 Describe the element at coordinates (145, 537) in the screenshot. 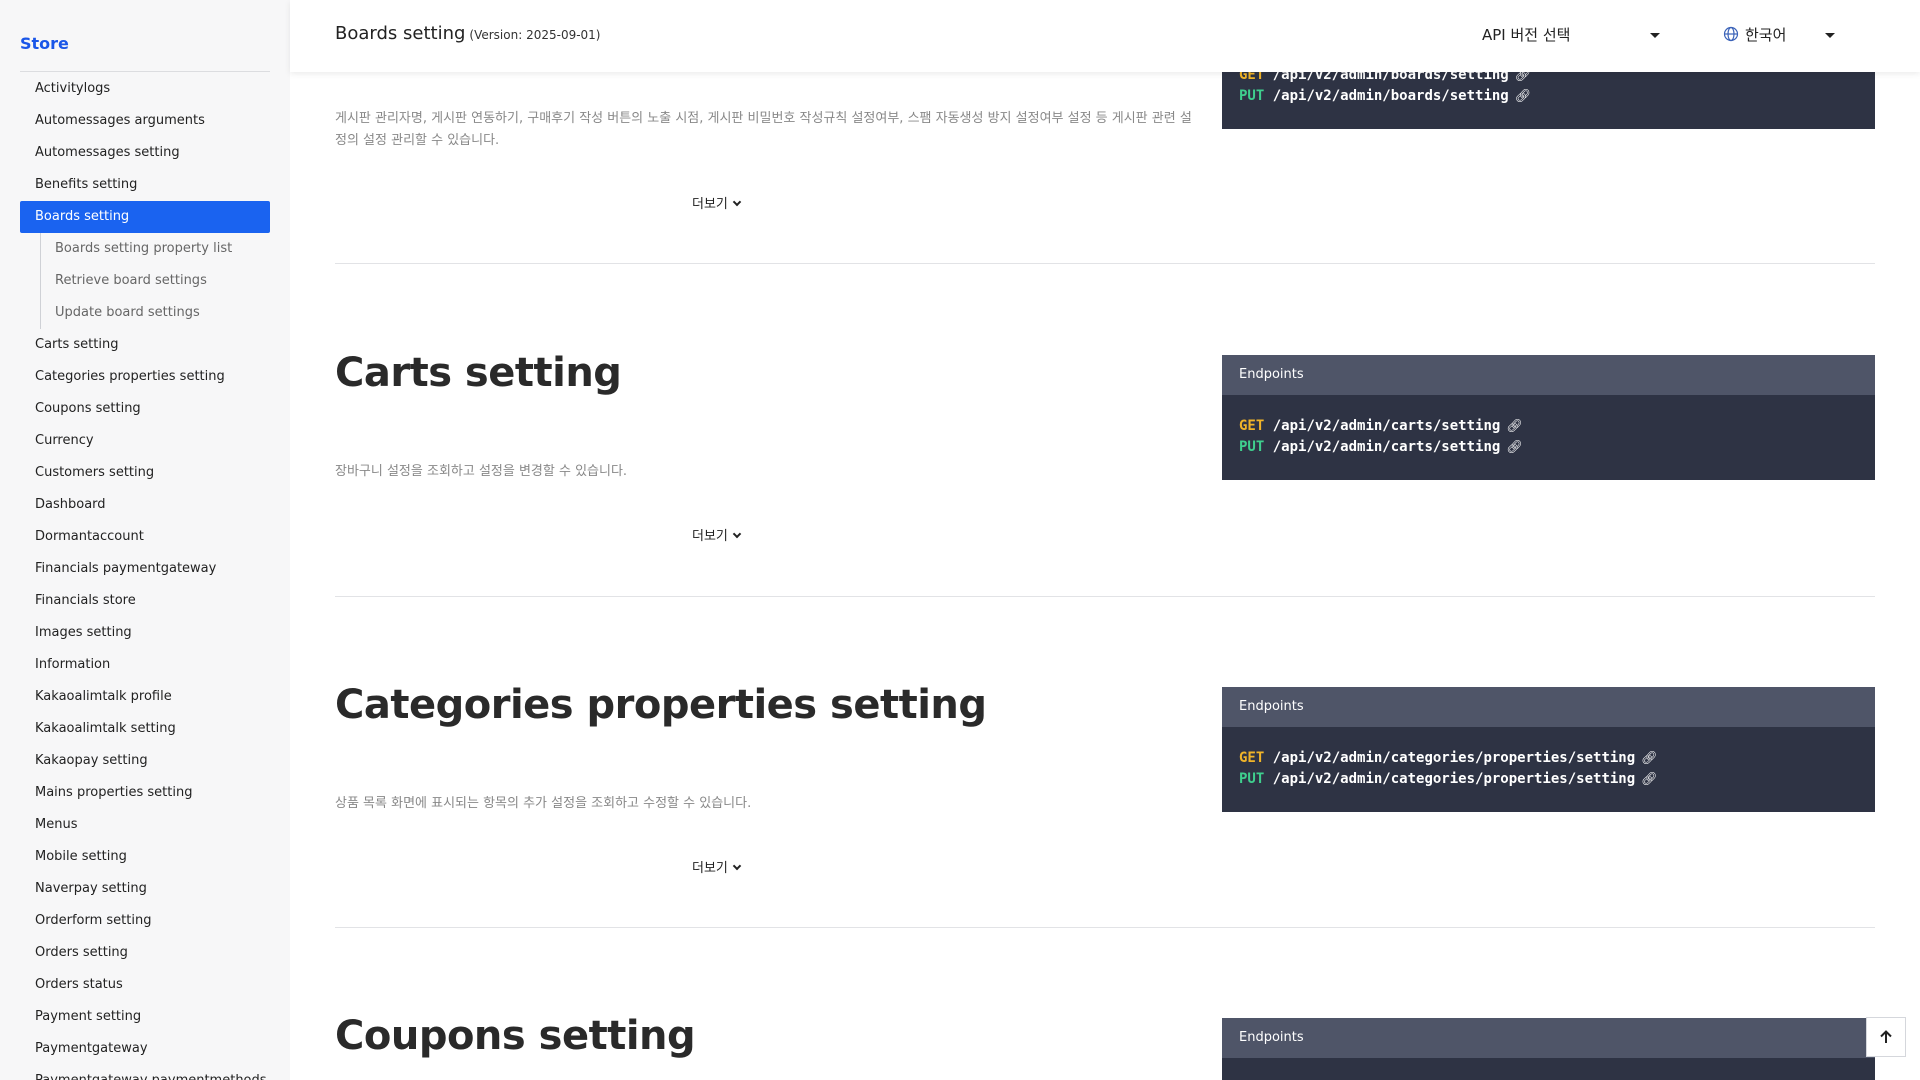

I see `sidebar-item: Dormantaccount` at that location.